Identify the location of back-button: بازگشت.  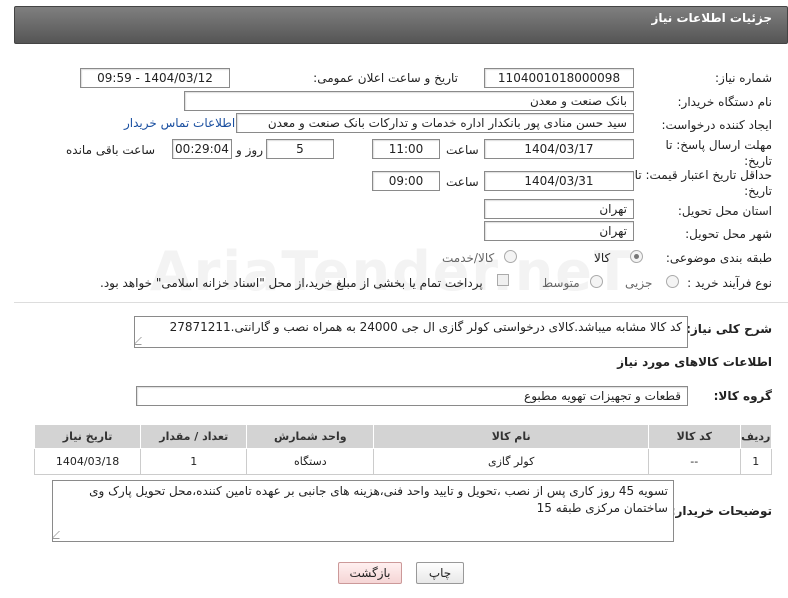
(370, 573).